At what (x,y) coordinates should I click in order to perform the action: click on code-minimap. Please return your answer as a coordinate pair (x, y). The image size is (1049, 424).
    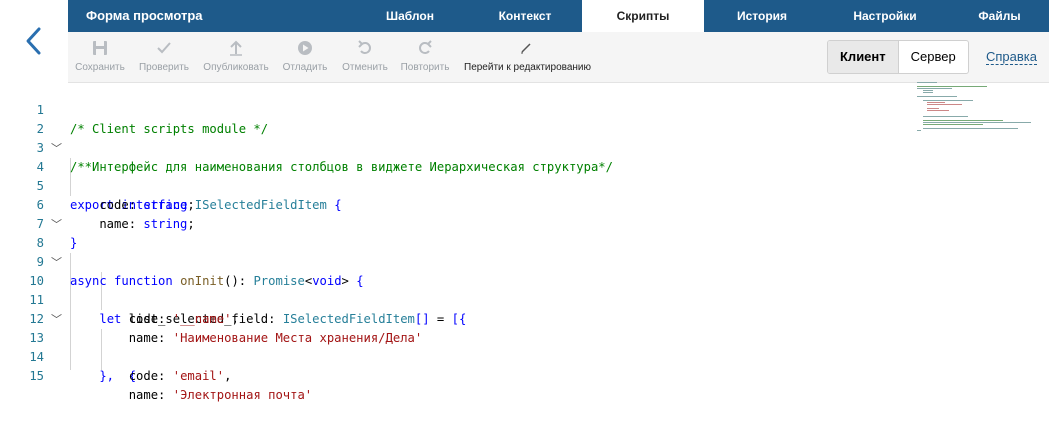
    Looking at the image, I should click on (974, 112).